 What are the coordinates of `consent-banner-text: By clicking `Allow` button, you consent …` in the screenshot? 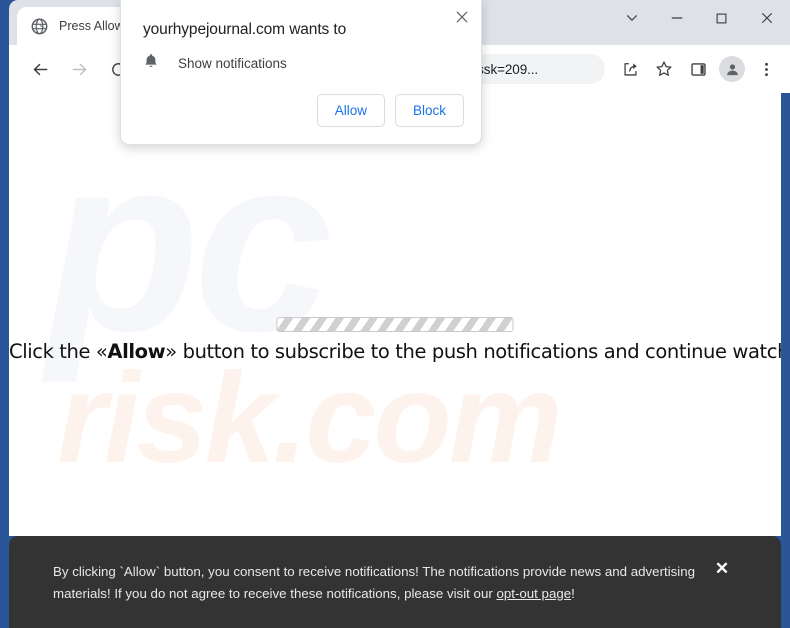 It's located at (384, 583).